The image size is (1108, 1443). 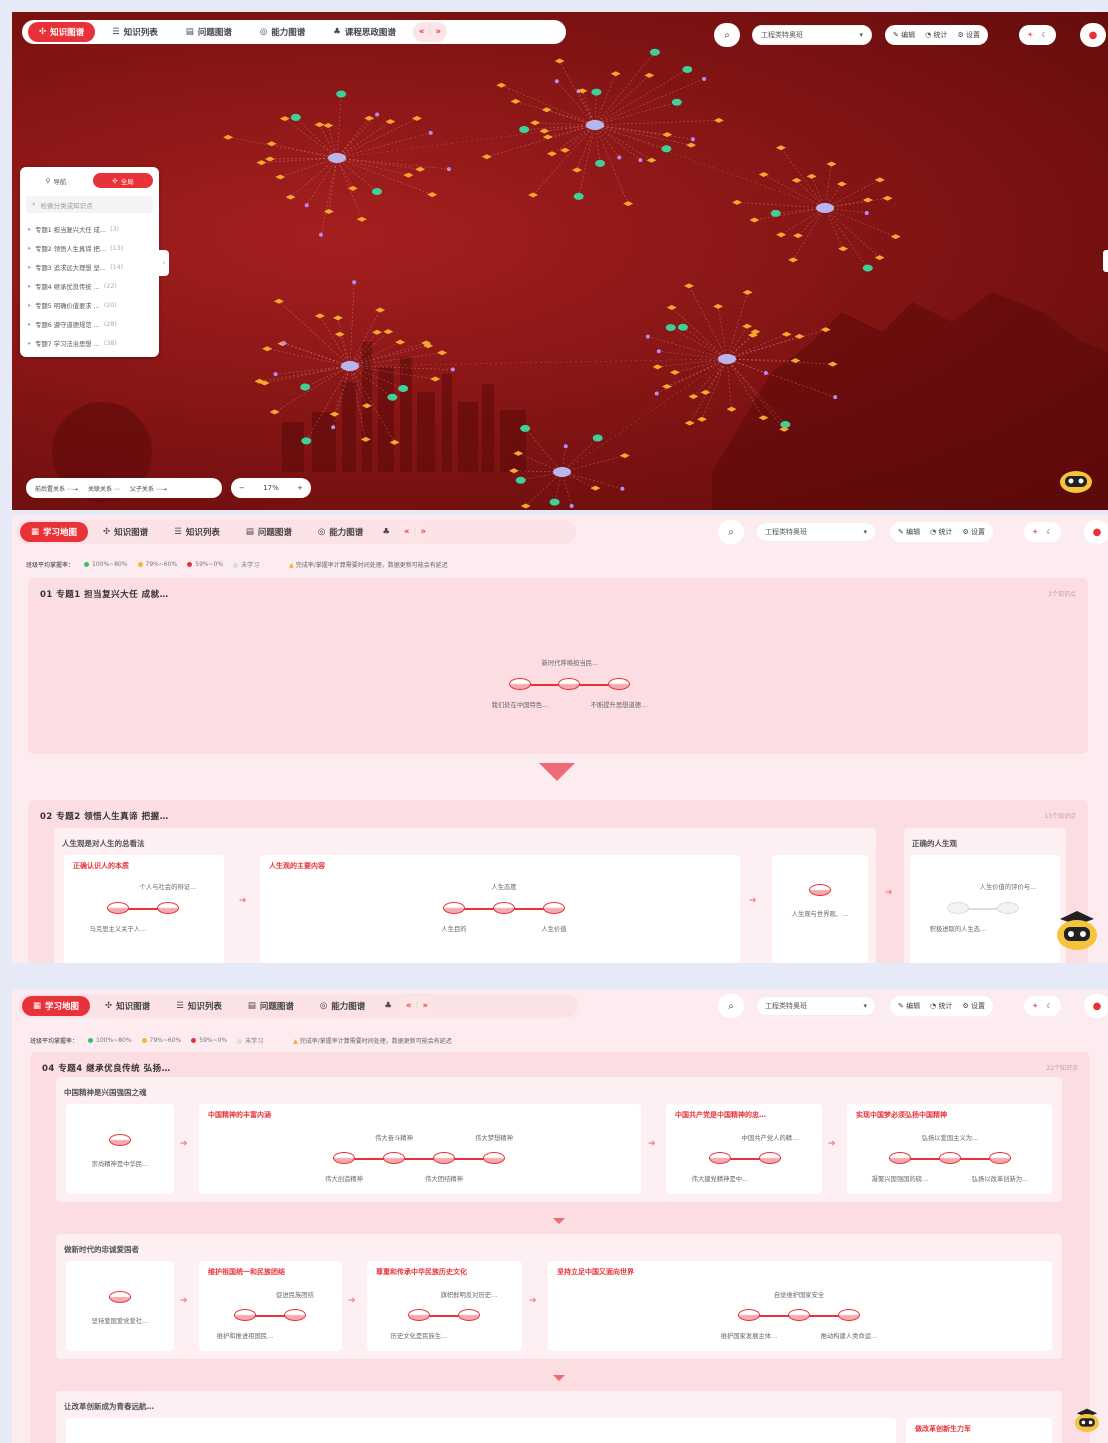 I want to click on sidebar-topic-item: ▸ 专题7 学习法治思想 … (38), so click(x=89, y=343).